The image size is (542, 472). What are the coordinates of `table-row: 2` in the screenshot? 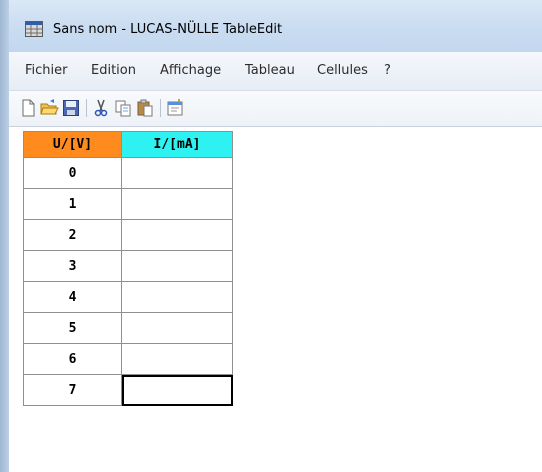 It's located at (128, 235).